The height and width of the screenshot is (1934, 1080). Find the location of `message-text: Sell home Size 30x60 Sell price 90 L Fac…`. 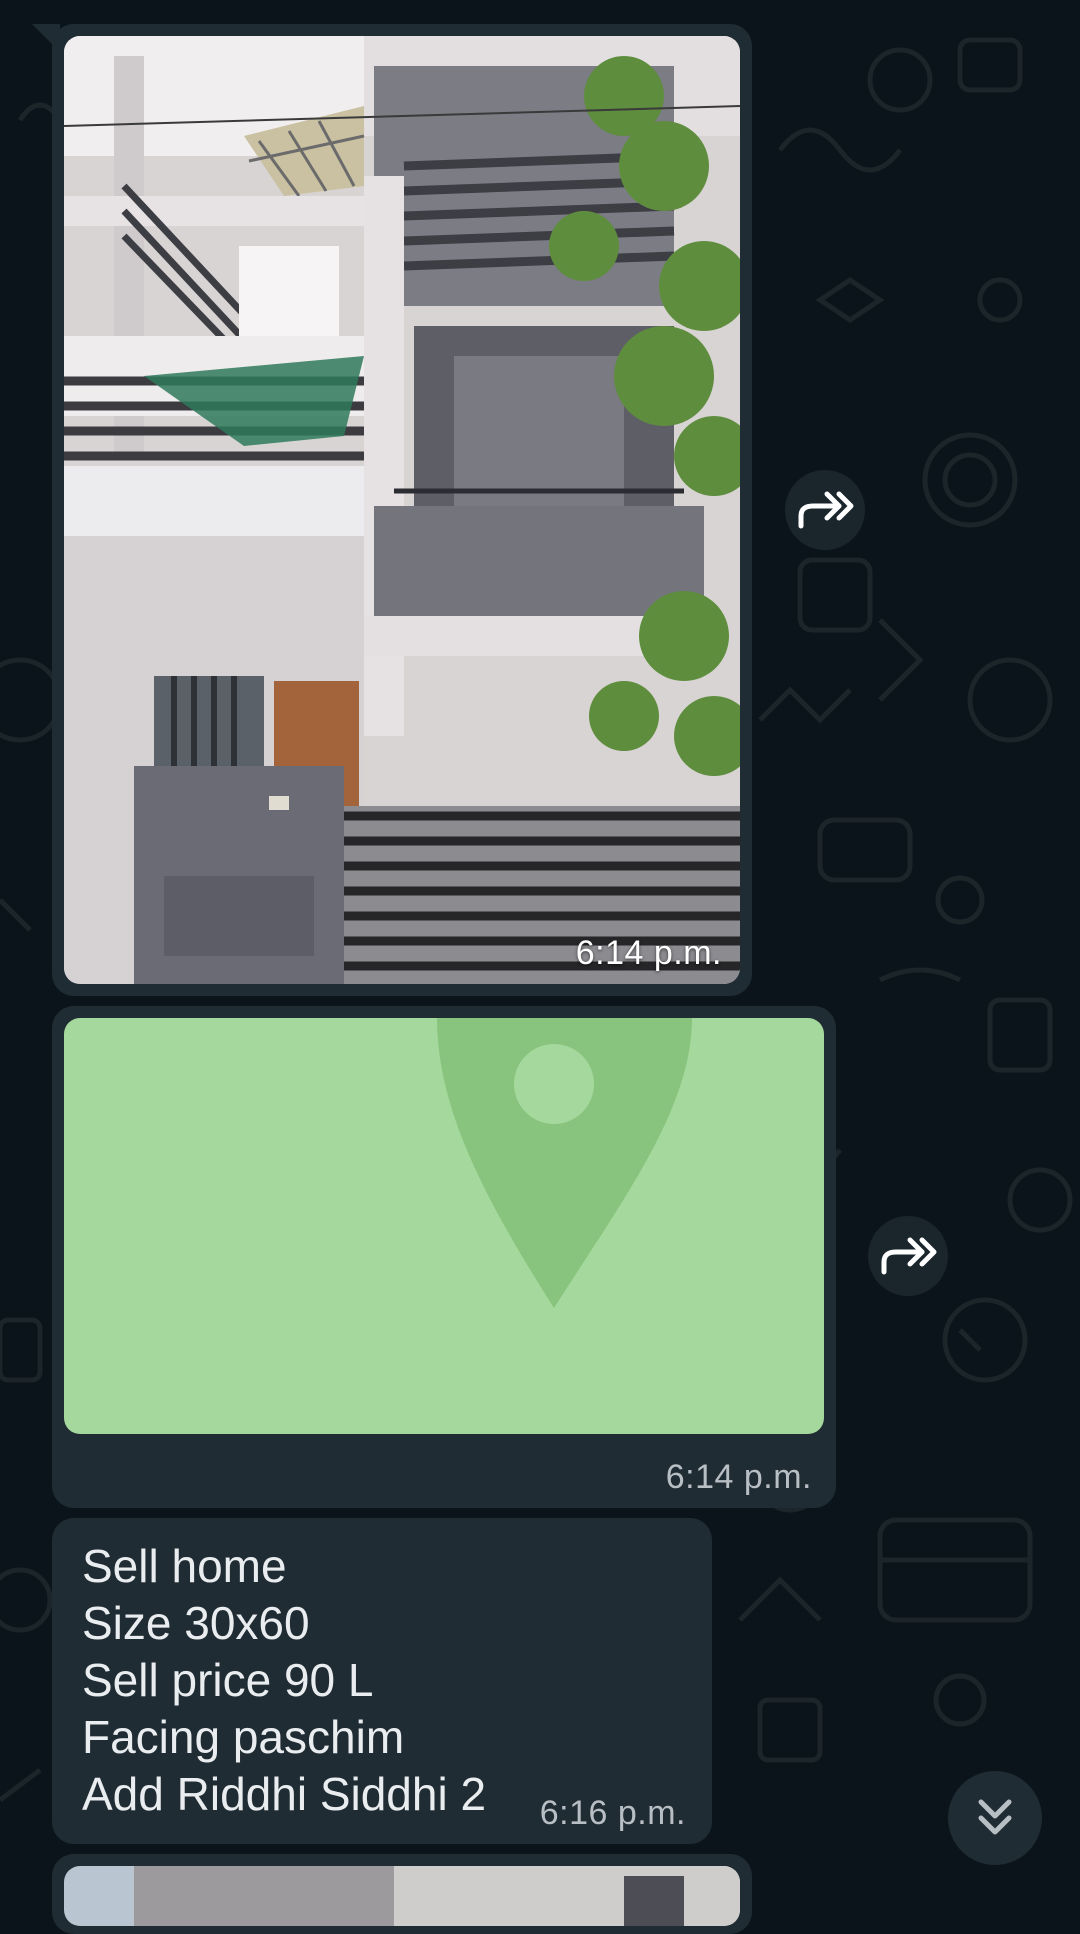

message-text: Sell home Size 30x60 Sell price 90 L Fac… is located at coordinates (284, 1680).